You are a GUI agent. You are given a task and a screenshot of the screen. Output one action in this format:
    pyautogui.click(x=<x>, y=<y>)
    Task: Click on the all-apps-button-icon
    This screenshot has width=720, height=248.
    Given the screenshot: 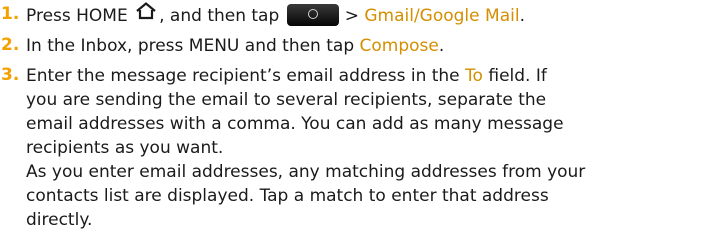 What is the action you would take?
    pyautogui.click(x=312, y=15)
    